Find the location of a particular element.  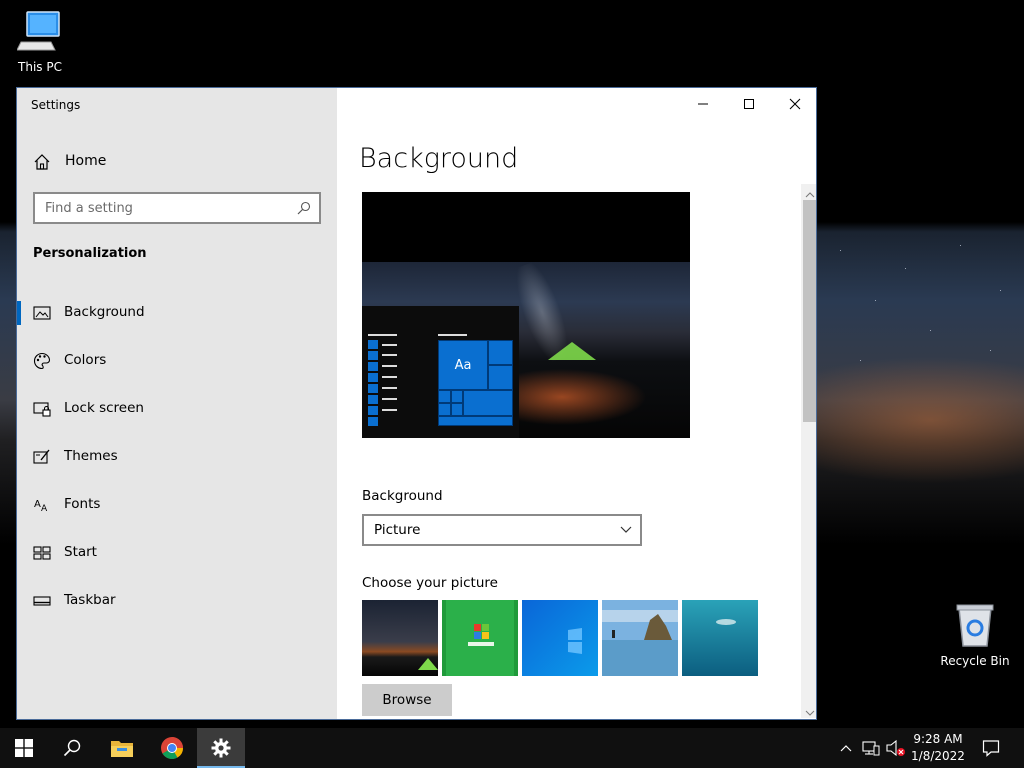

search-box is located at coordinates (177, 208).